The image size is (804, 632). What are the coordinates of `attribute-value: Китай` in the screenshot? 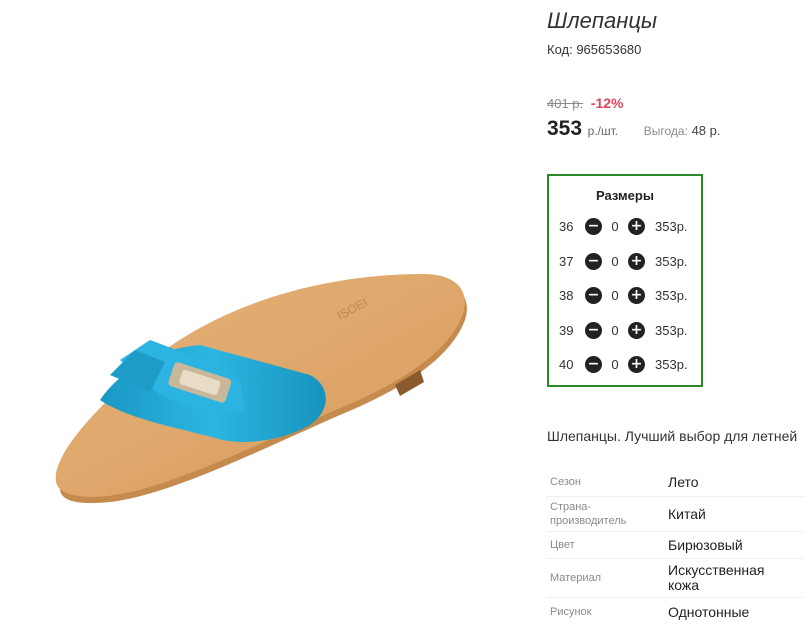 It's located at (687, 513).